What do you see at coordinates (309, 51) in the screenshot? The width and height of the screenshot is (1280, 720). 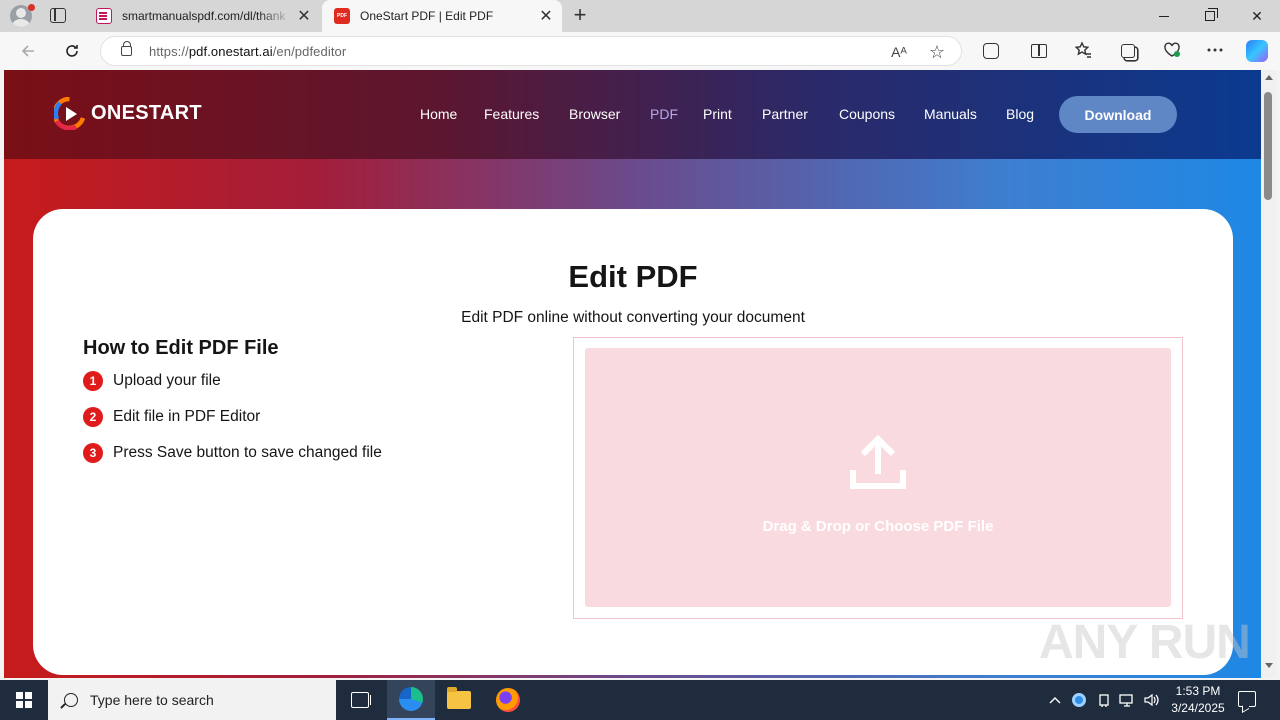 I see `url-path: /en/pdfeditor` at bounding box center [309, 51].